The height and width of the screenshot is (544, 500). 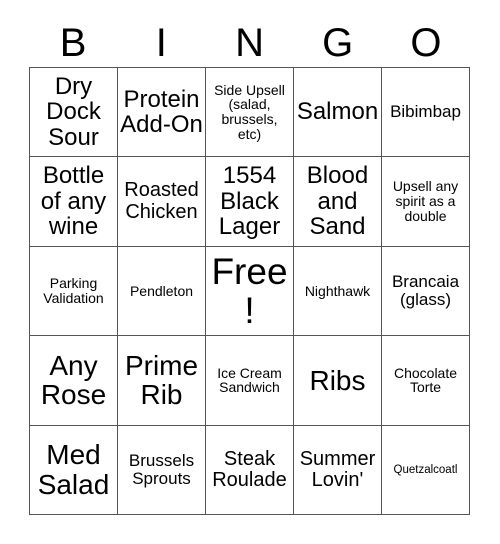 I want to click on bingo-cell: Brussels Sprouts, so click(x=162, y=470).